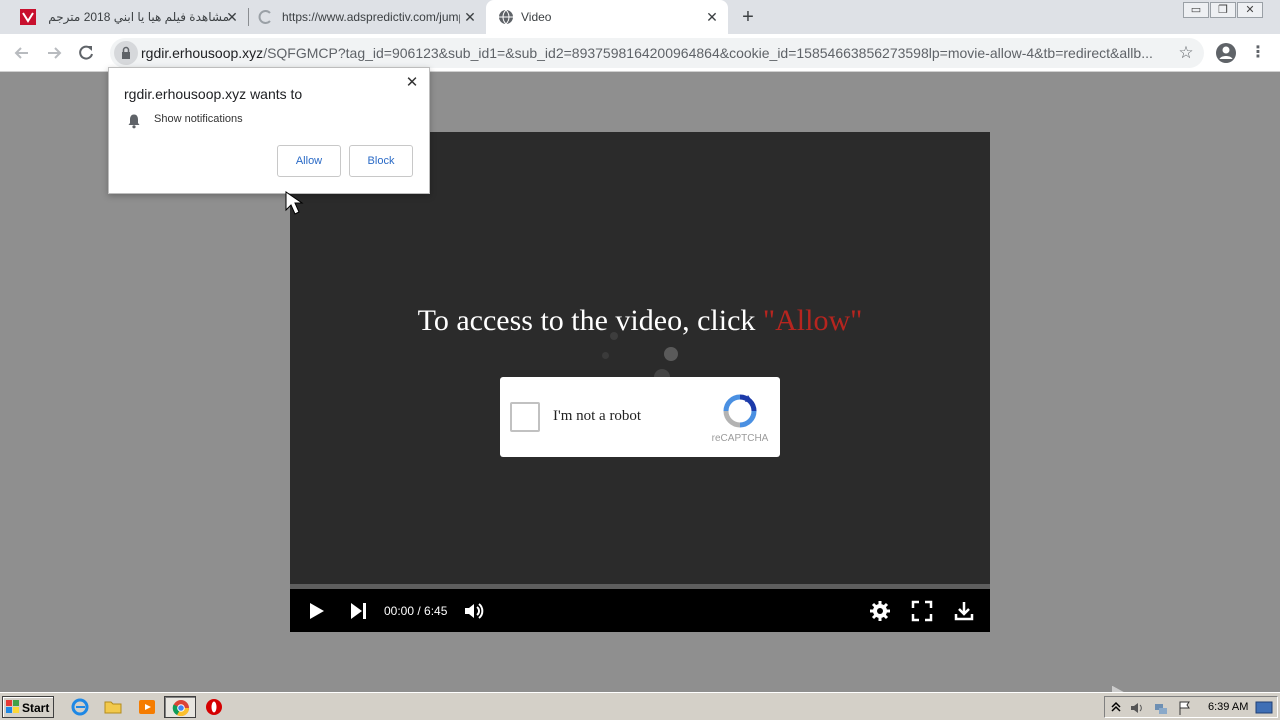  I want to click on taskbar: Start 6:39 AM, so click(640, 706).